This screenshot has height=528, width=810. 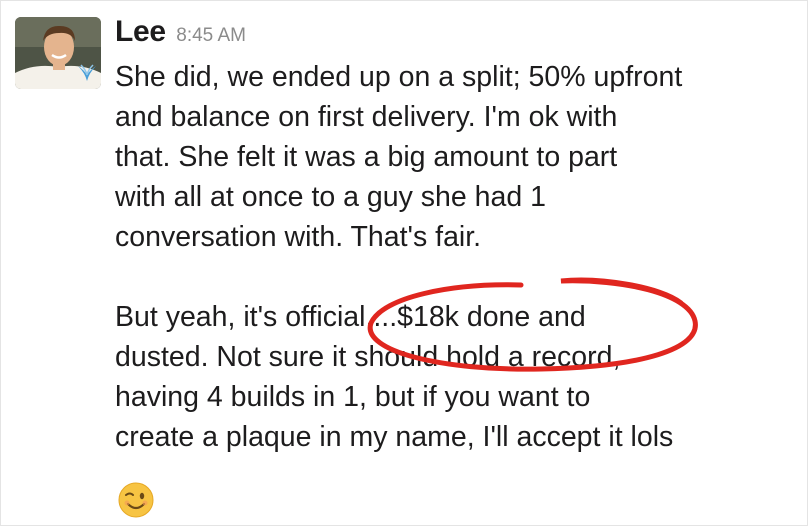 I want to click on message-line: with all at once to a guy she had 1, so click(x=330, y=197).